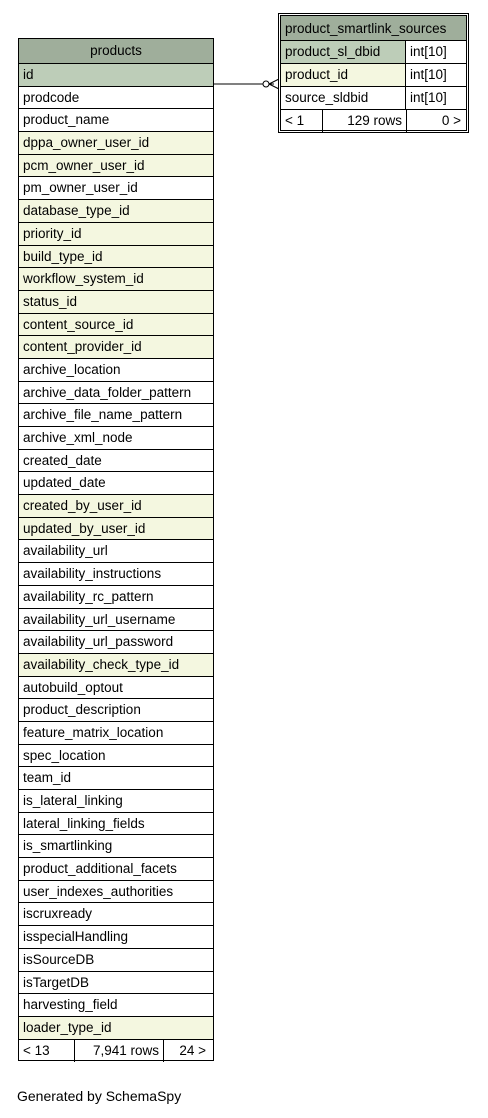  I want to click on products-column-row: availability_url_username, so click(116, 620).